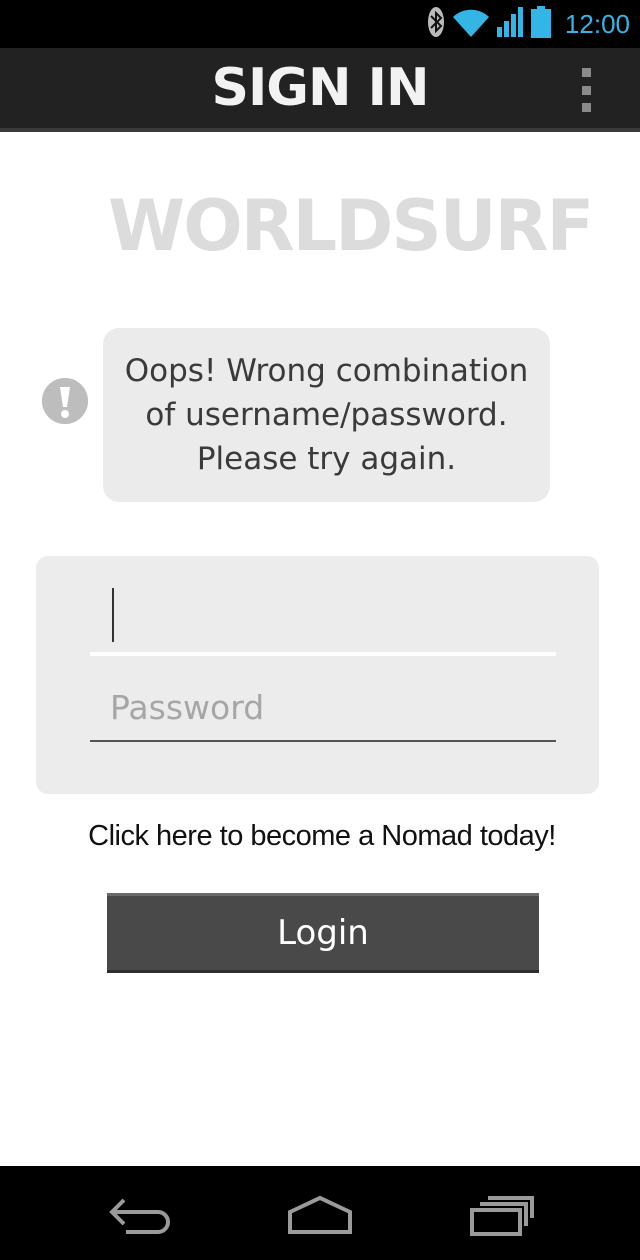 This screenshot has height=1260, width=640. I want to click on status-time: 12:00, so click(597, 23).